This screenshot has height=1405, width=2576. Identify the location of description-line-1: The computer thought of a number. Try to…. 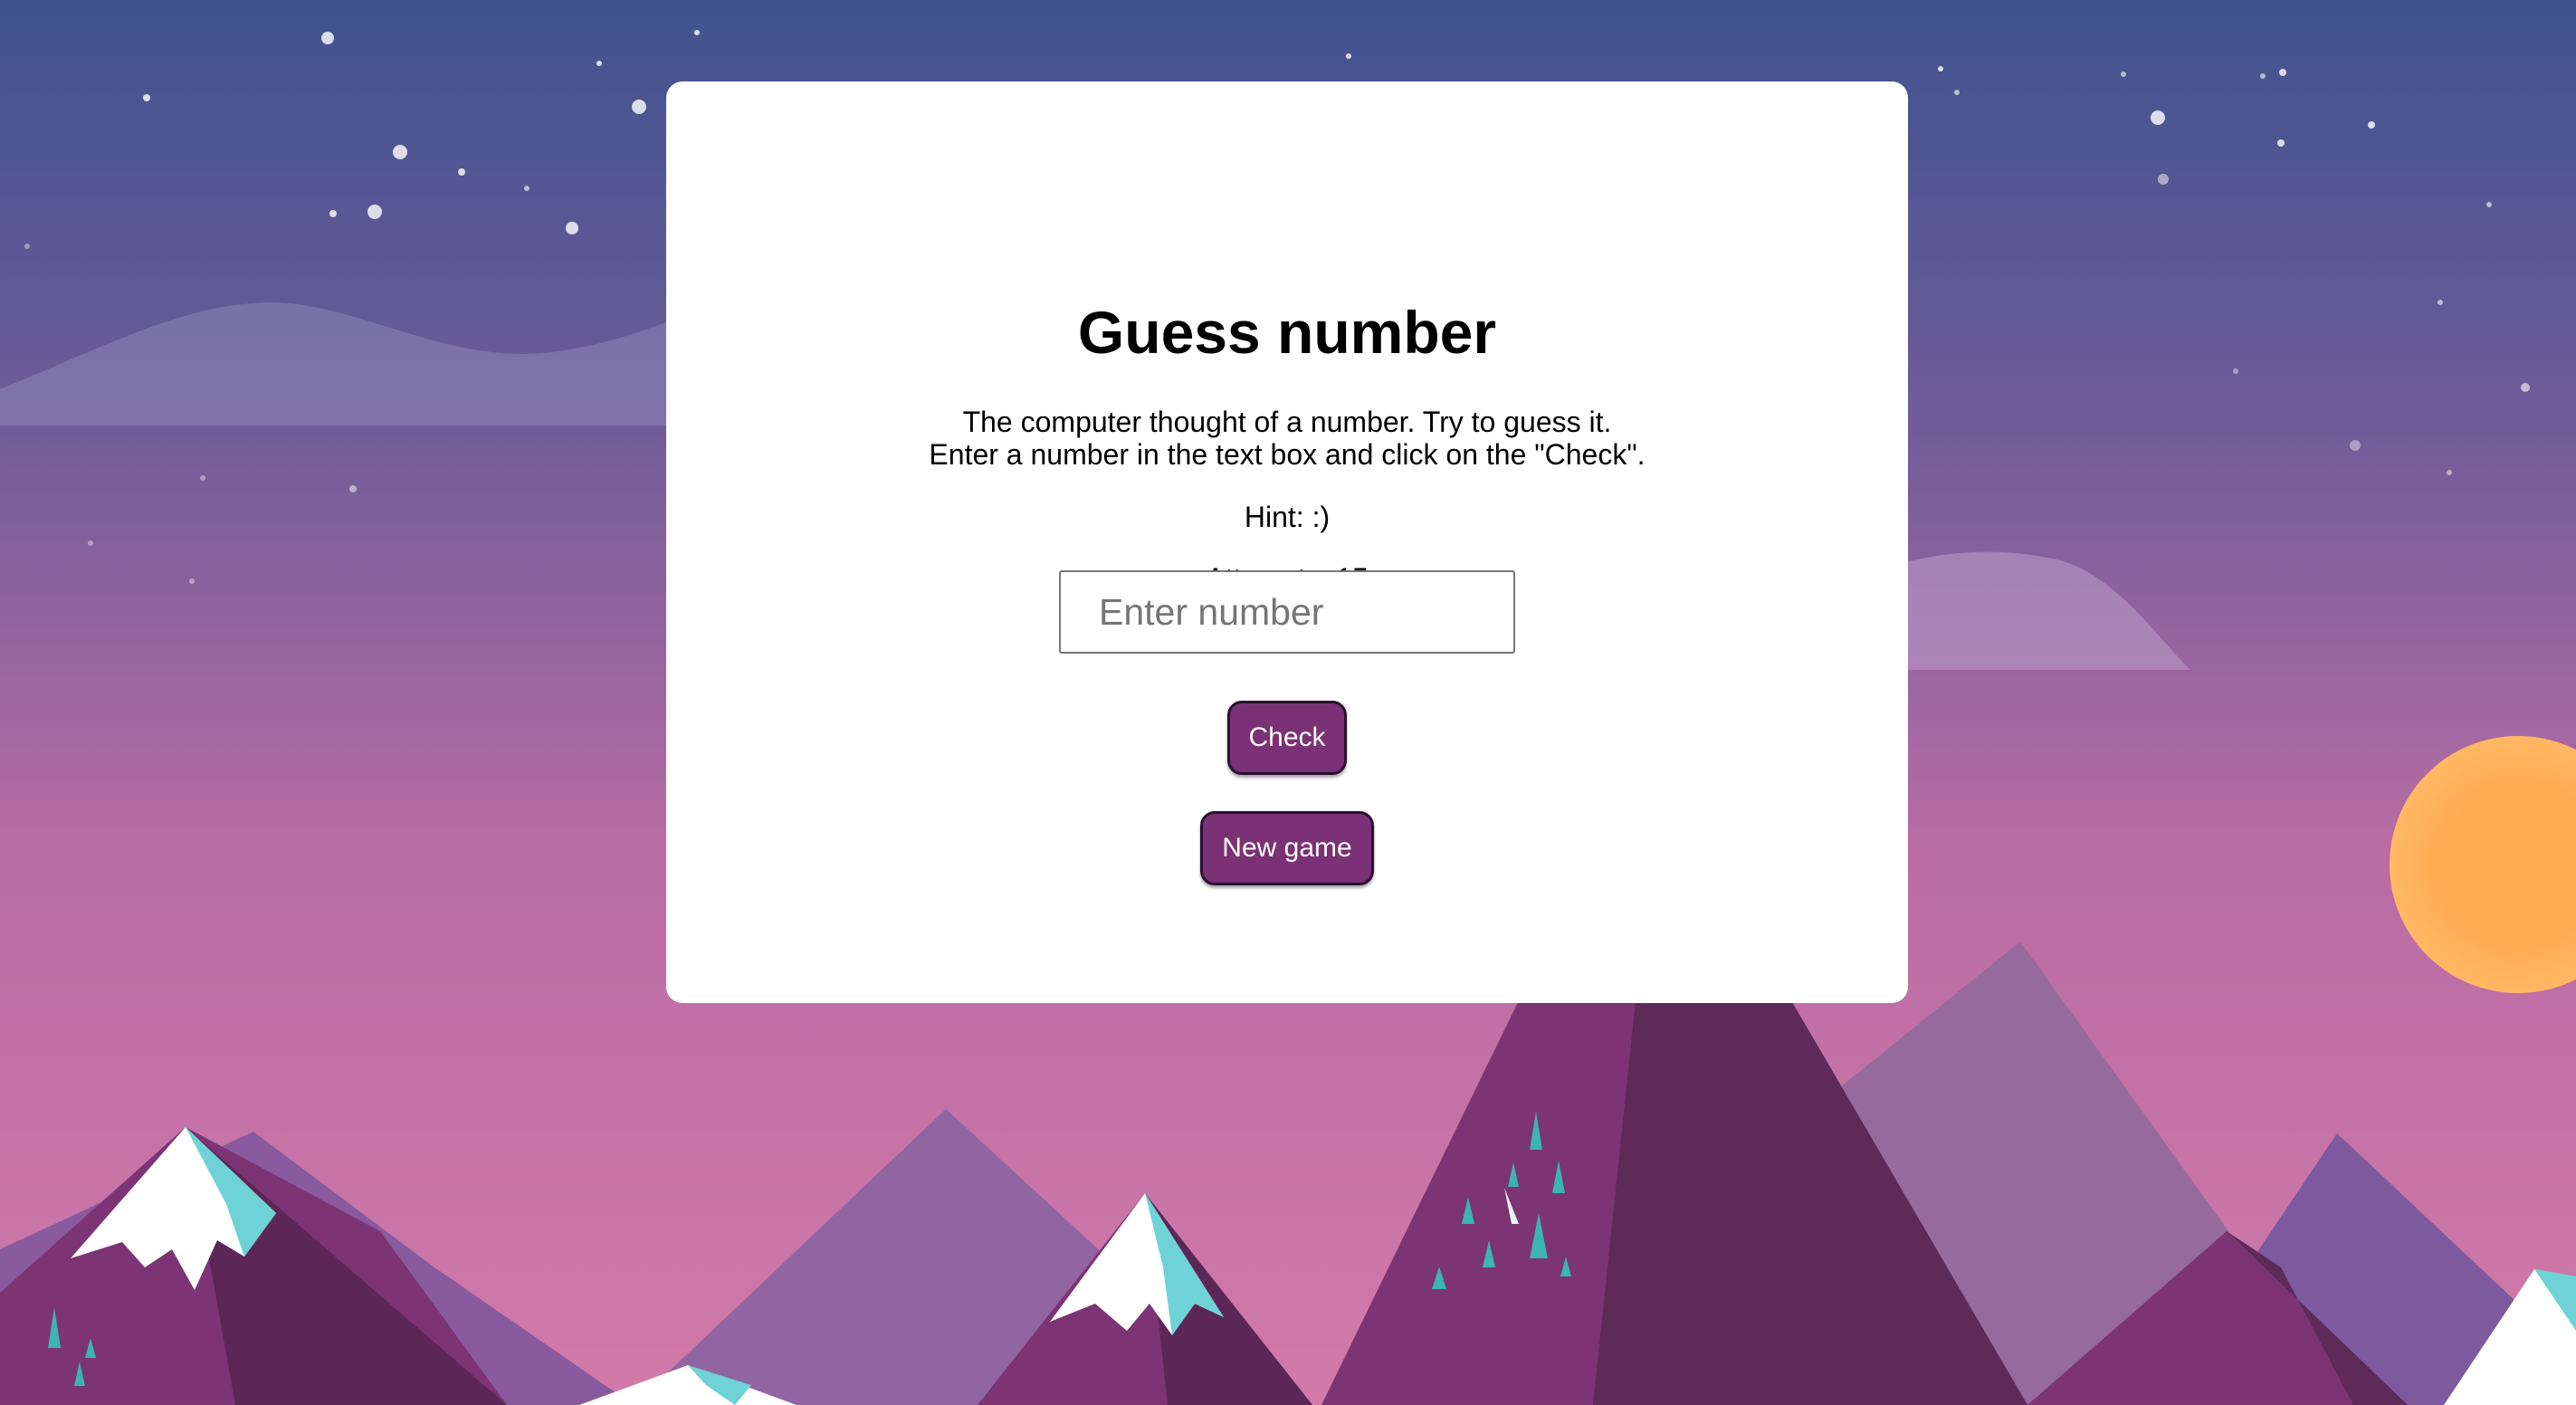
(1287, 422).